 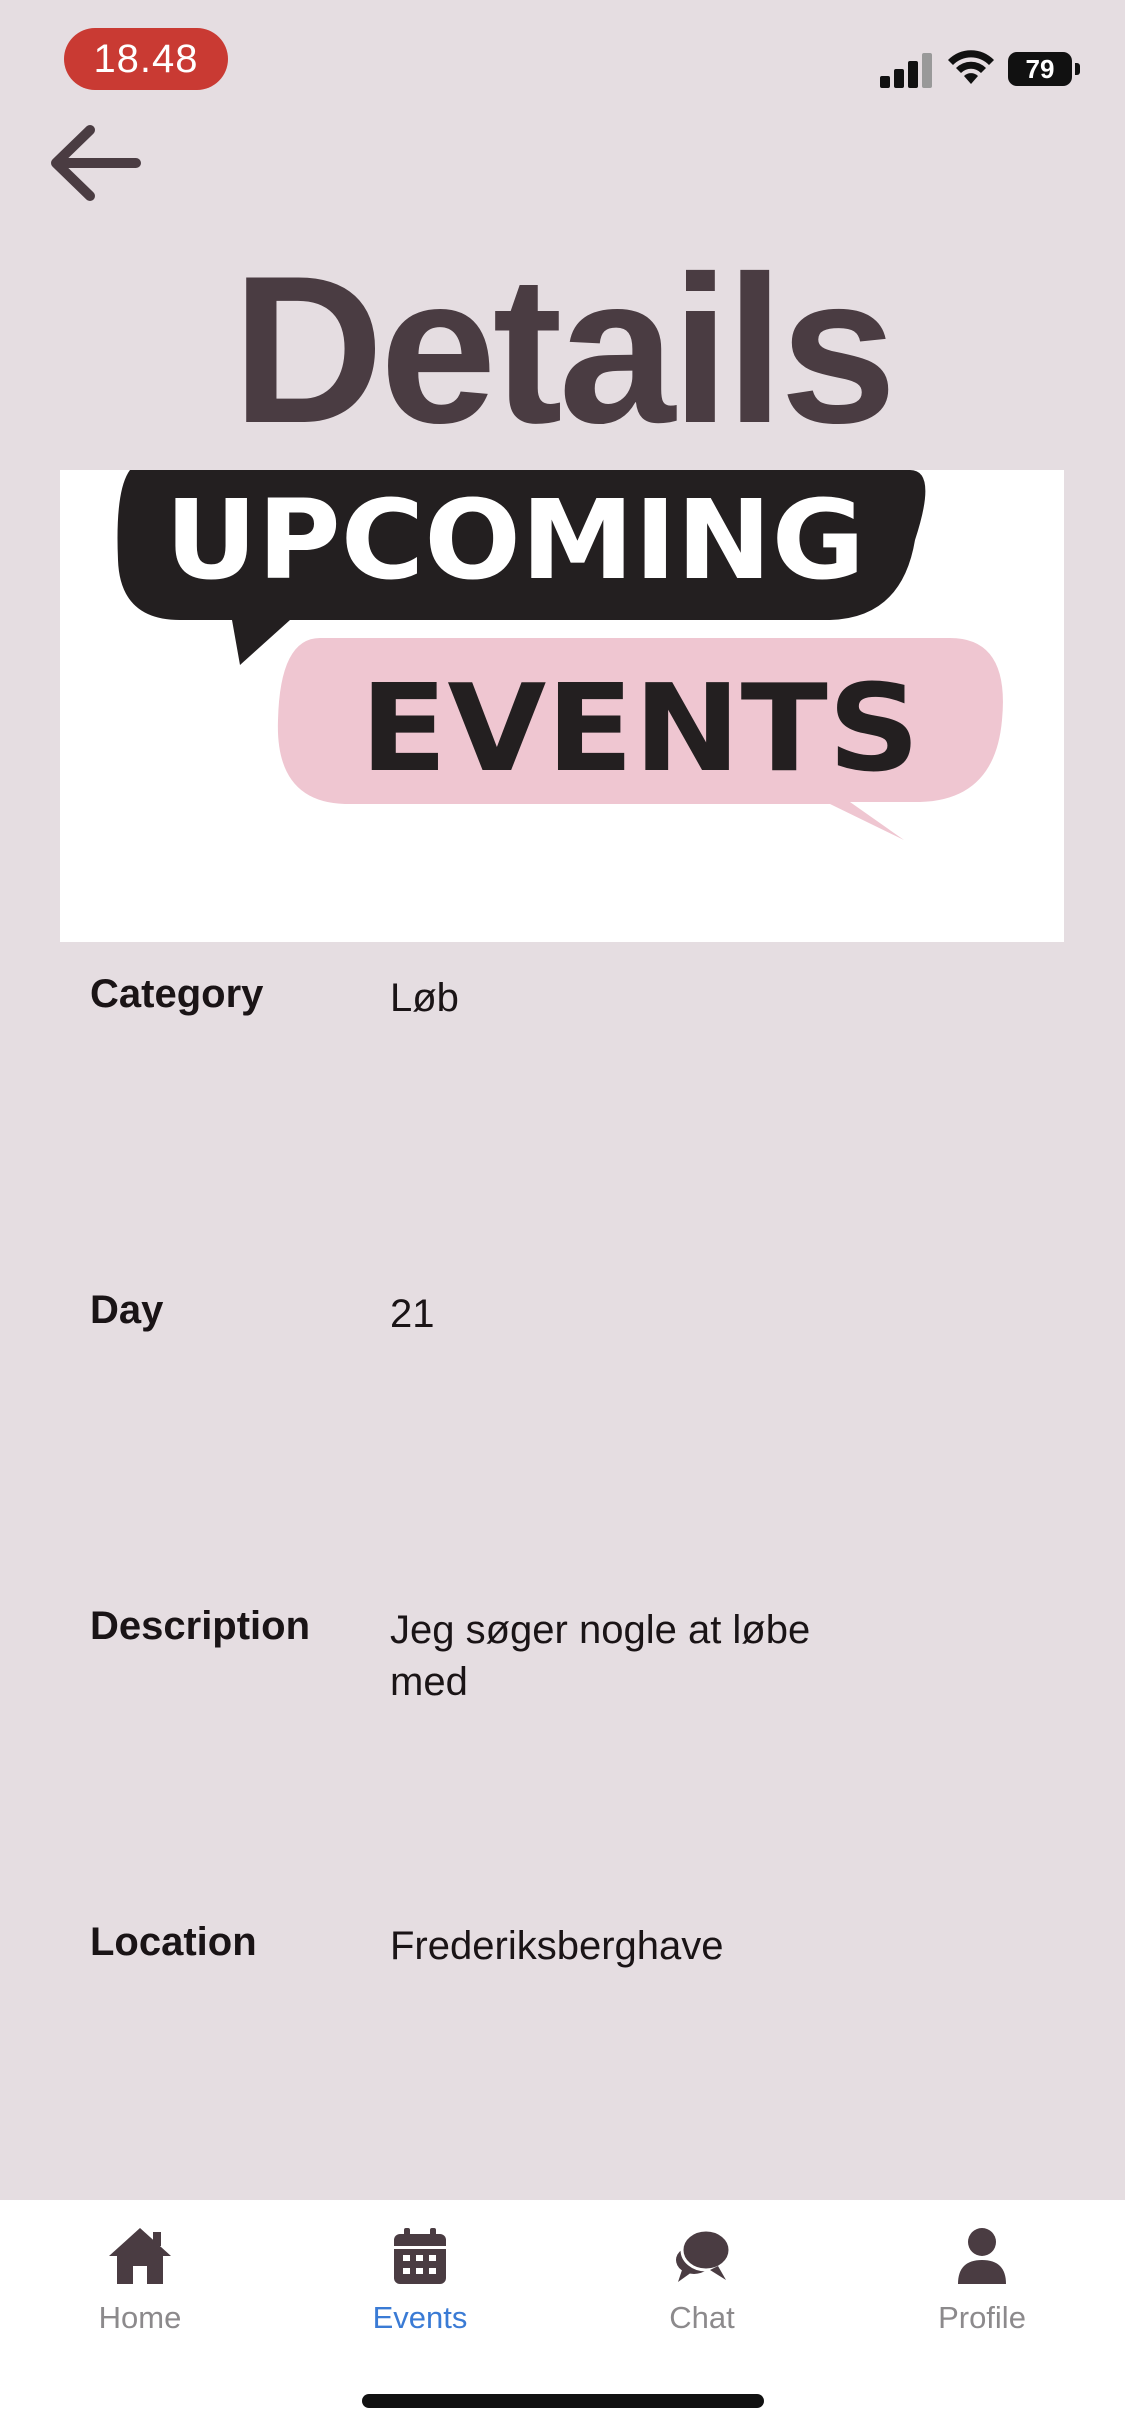 What do you see at coordinates (557, 1946) in the screenshot?
I see `detail-value: Frederiksberghave` at bounding box center [557, 1946].